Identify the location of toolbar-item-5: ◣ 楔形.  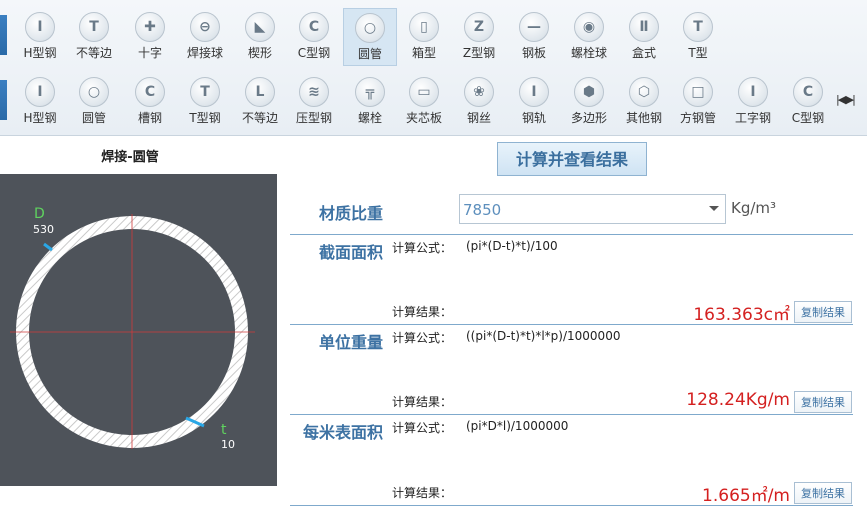
(260, 37).